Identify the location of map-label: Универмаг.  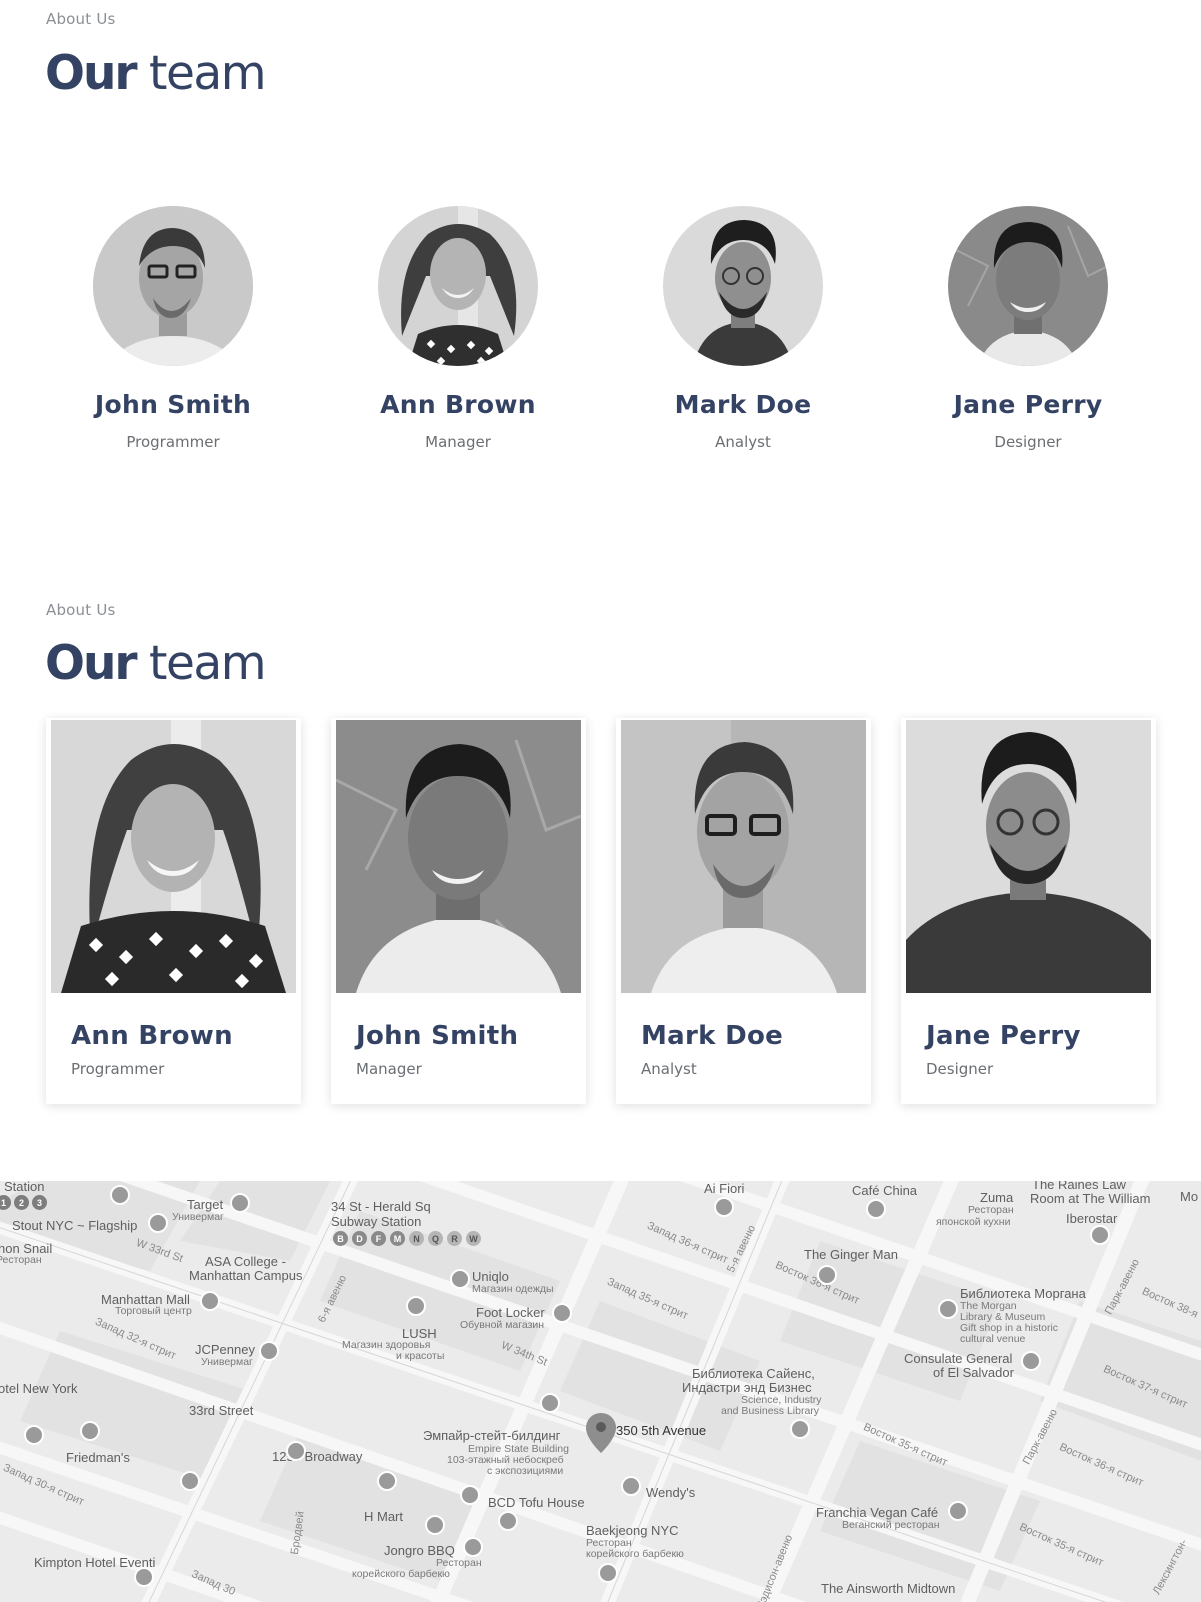
(227, 1362).